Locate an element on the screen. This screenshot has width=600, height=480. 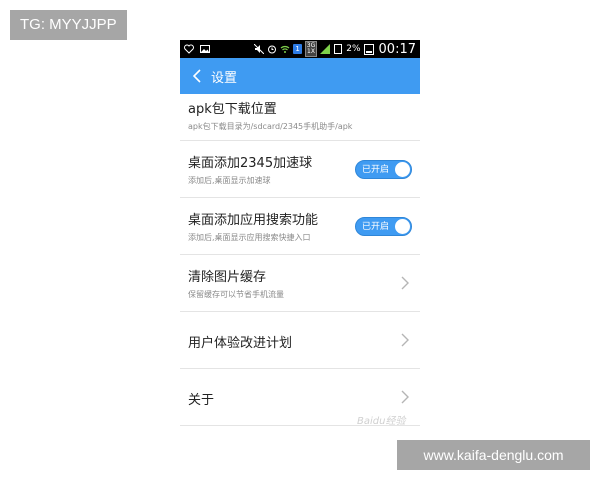
sim-icon is located at coordinates (338, 49).